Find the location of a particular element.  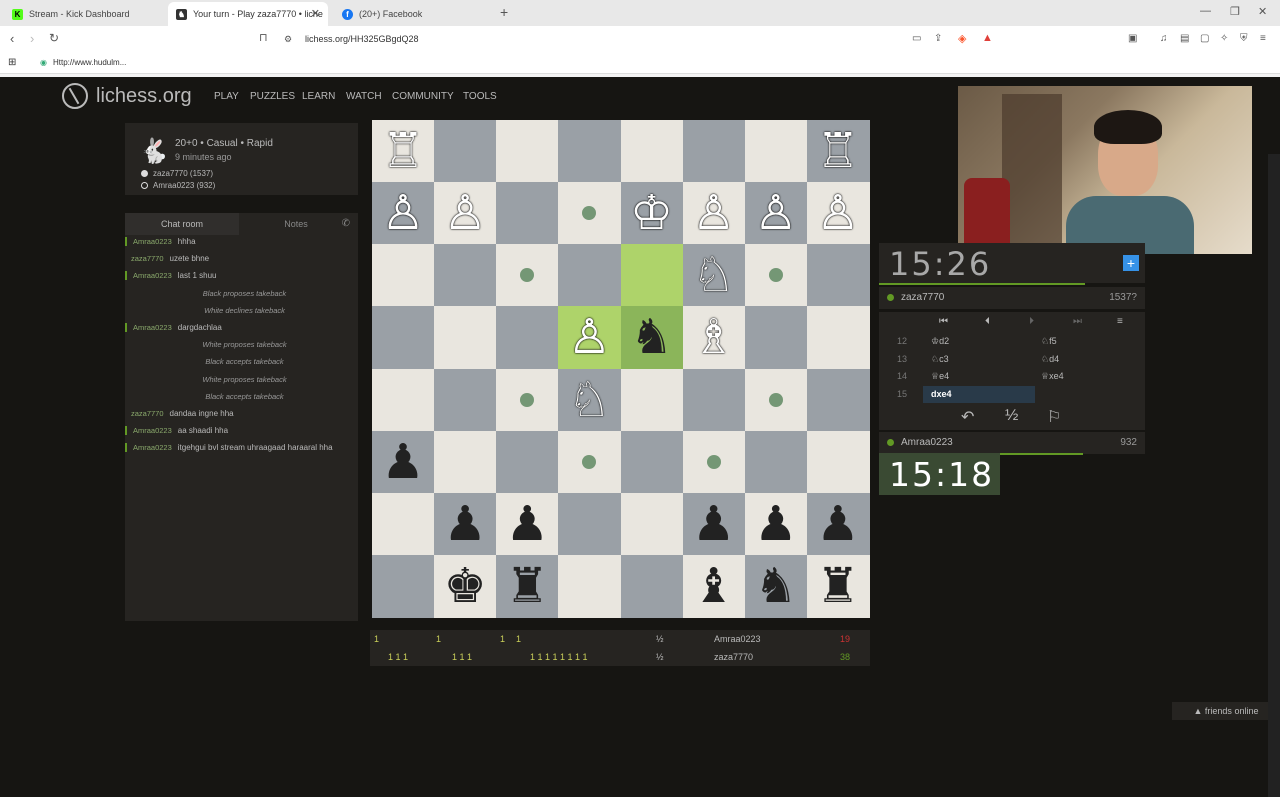

white-move: ♔d2 is located at coordinates (940, 341).